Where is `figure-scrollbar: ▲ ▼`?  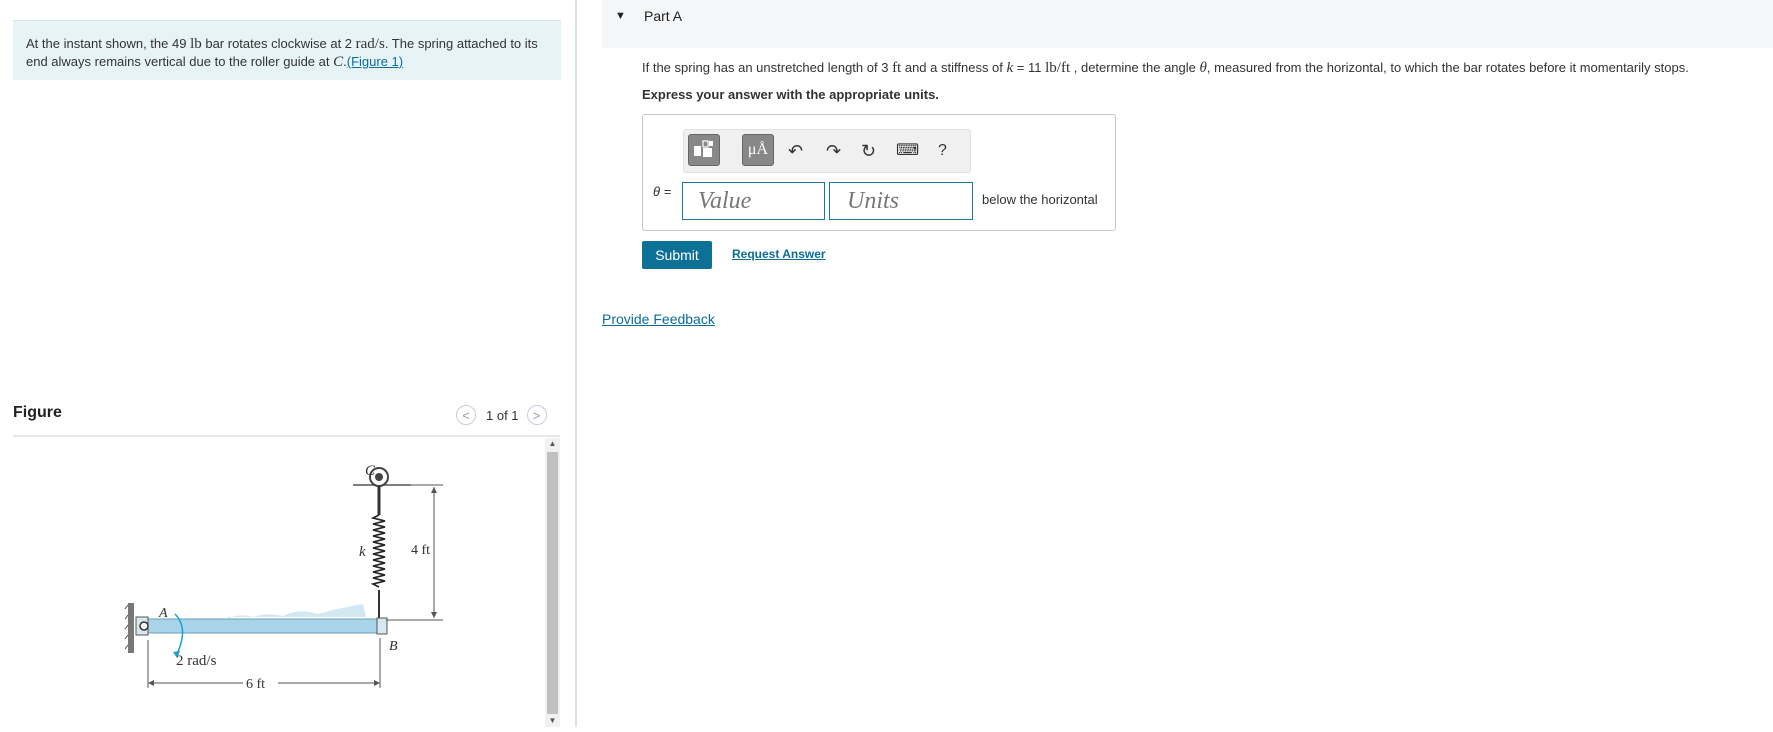 figure-scrollbar: ▲ ▼ is located at coordinates (552, 582).